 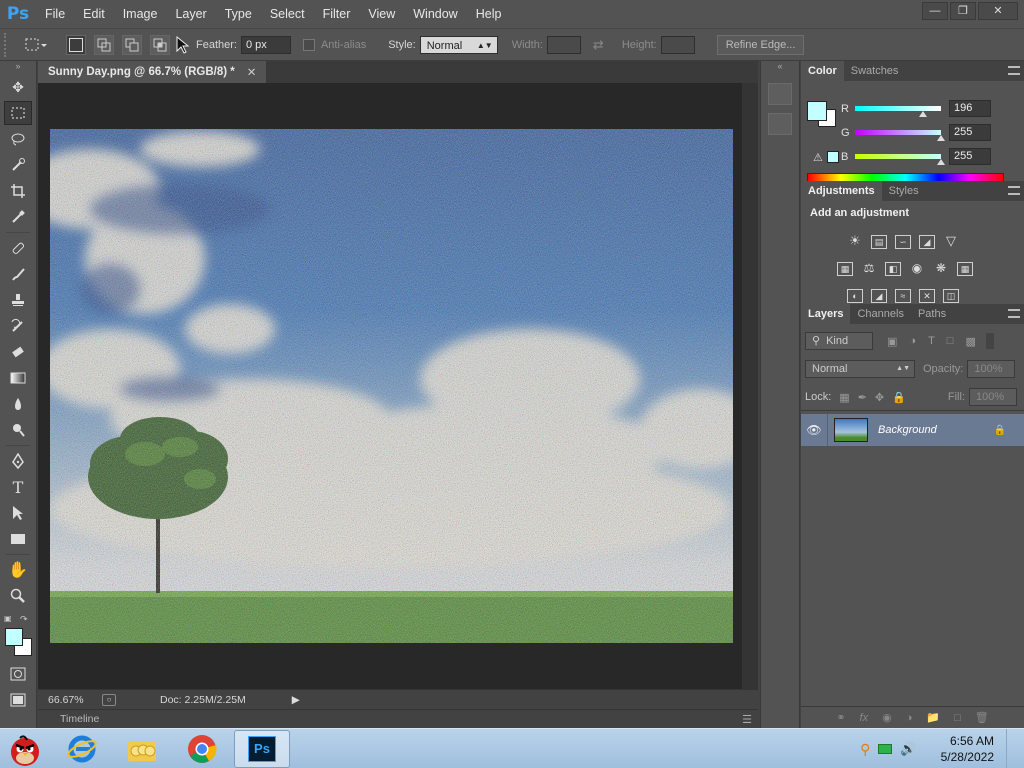 I want to click on curves-icon: ∽, so click(x=903, y=242).